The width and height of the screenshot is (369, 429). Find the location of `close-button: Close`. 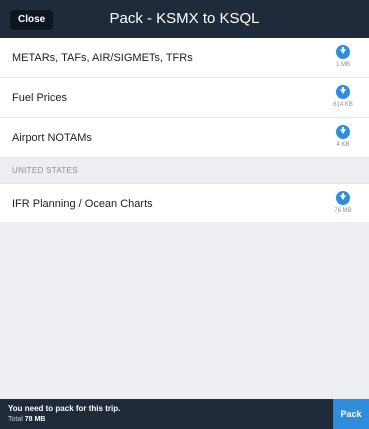

close-button: Close is located at coordinates (32, 20).